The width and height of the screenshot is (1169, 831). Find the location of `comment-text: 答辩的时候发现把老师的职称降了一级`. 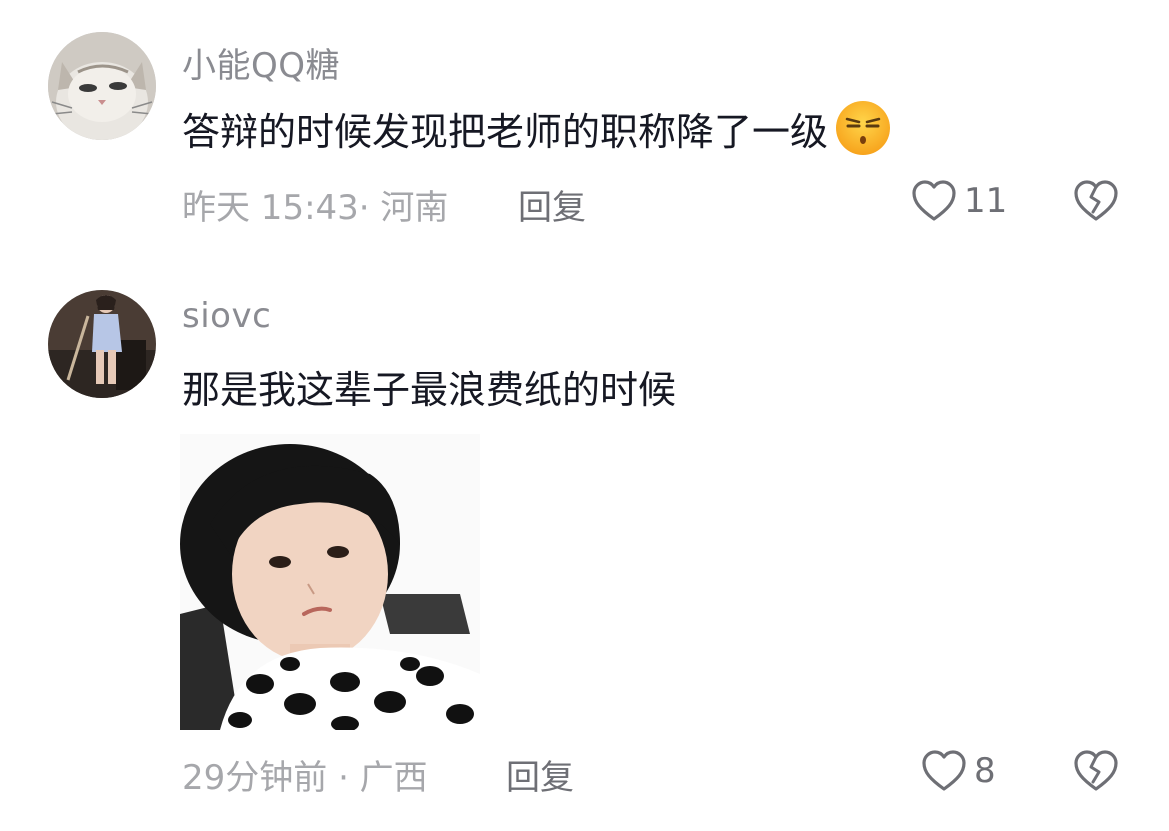

comment-text: 答辩的时候发现把老师的职称降了一级 is located at coordinates (537, 128).